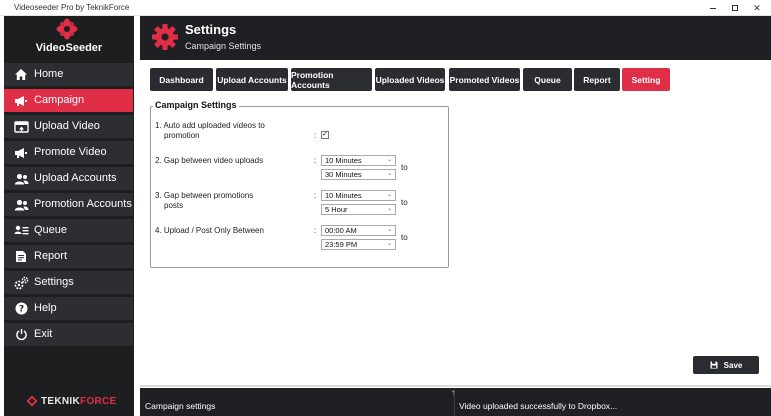 This screenshot has height=416, width=771. What do you see at coordinates (21, 204) in the screenshot?
I see `users-icon` at bounding box center [21, 204].